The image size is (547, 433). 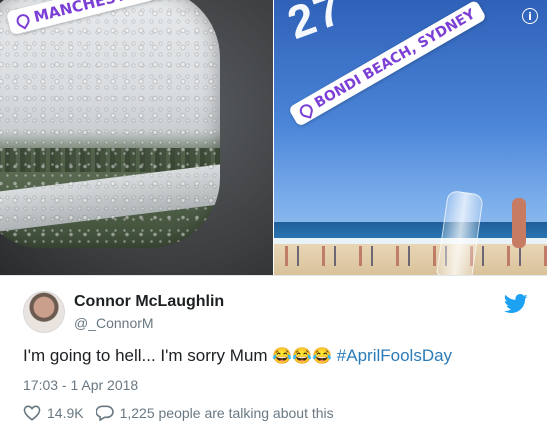 What do you see at coordinates (65, 413) in the screenshot?
I see `like-count: 14.9K` at bounding box center [65, 413].